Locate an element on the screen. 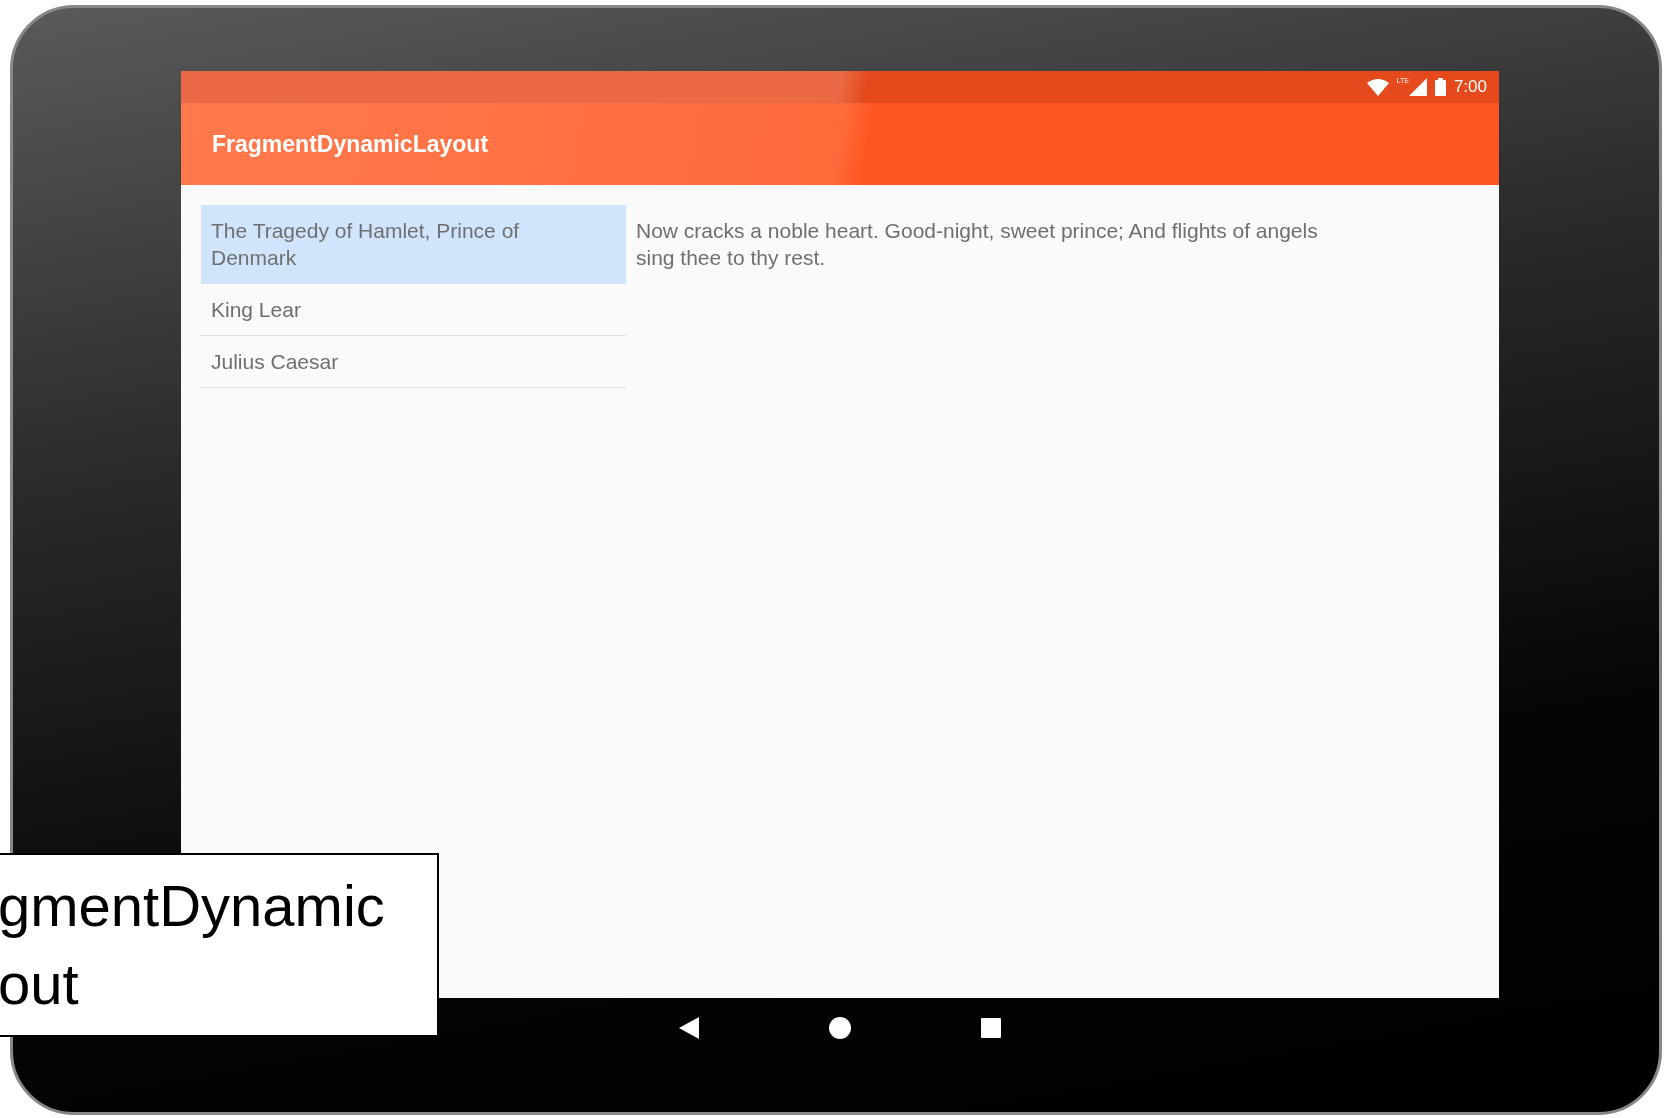 The width and height of the screenshot is (1665, 1118). back-icon is located at coordinates (689, 1028).